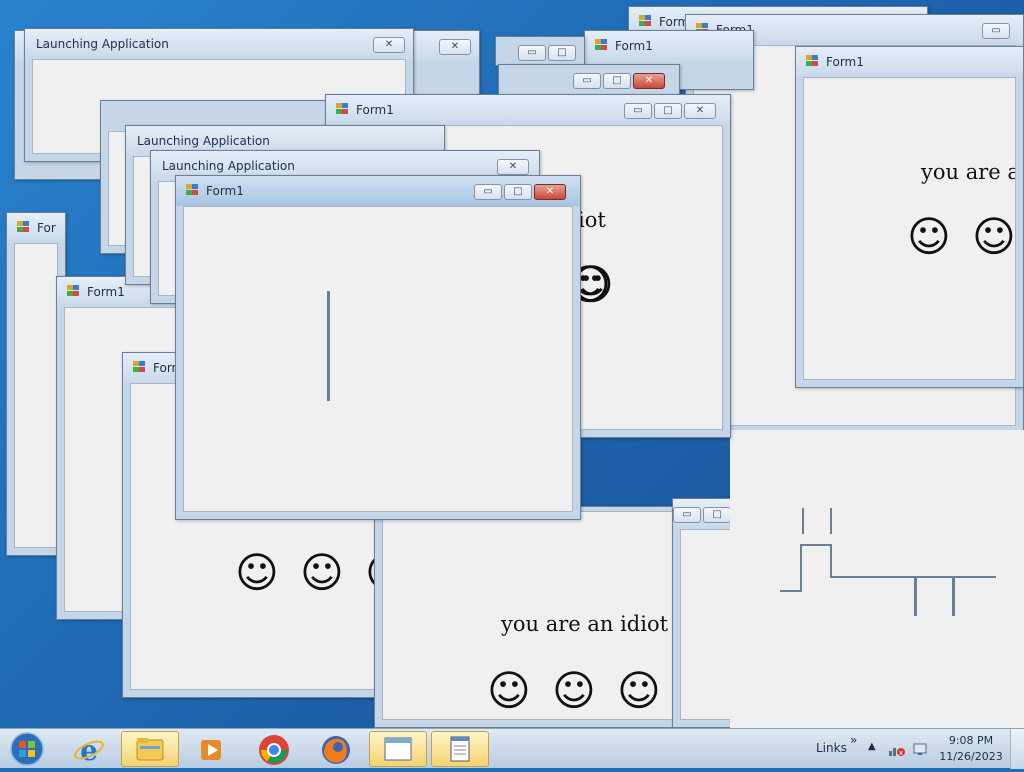 The image size is (1024, 772). Describe the element at coordinates (512, 748) in the screenshot. I see `taskbar: e Links » ▲ x 9:08 PM 11/26/2023` at that location.